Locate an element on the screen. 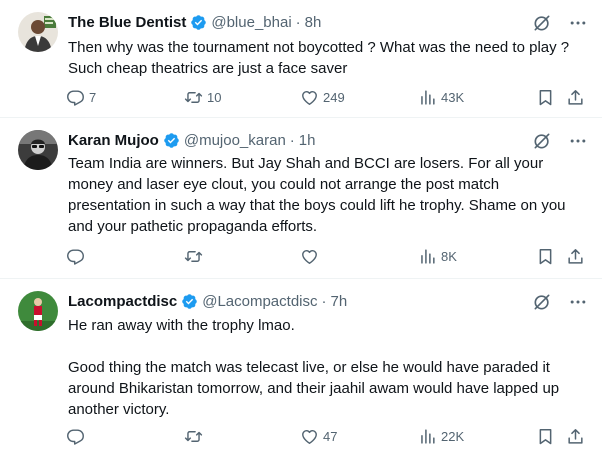 This screenshot has width=602, height=453. views-button: 43K is located at coordinates (441, 97).